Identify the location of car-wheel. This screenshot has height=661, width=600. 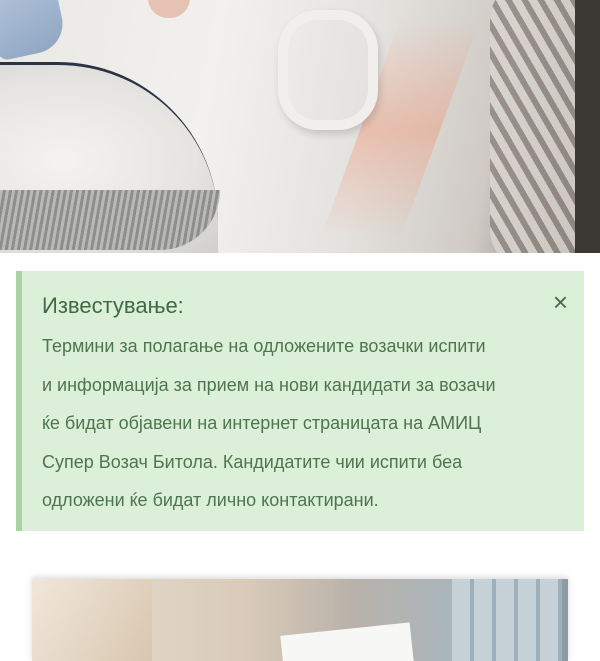
(535, 126).